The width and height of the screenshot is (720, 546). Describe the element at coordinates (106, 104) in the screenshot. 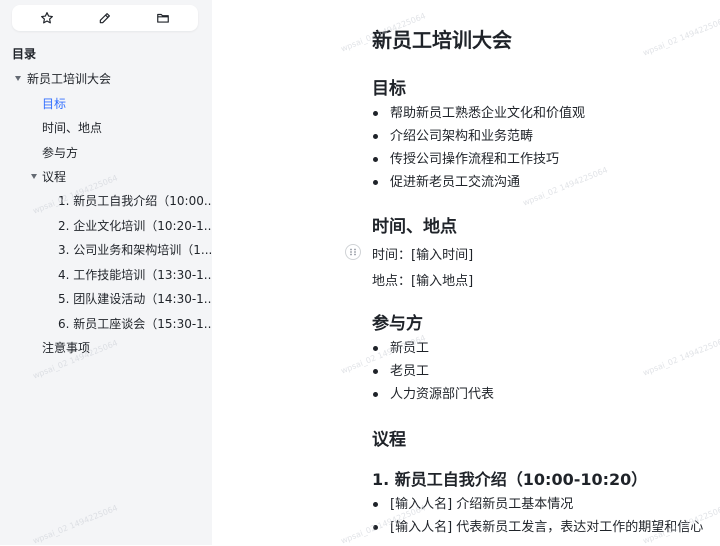

I see `toc-item-goals: 目标` at that location.